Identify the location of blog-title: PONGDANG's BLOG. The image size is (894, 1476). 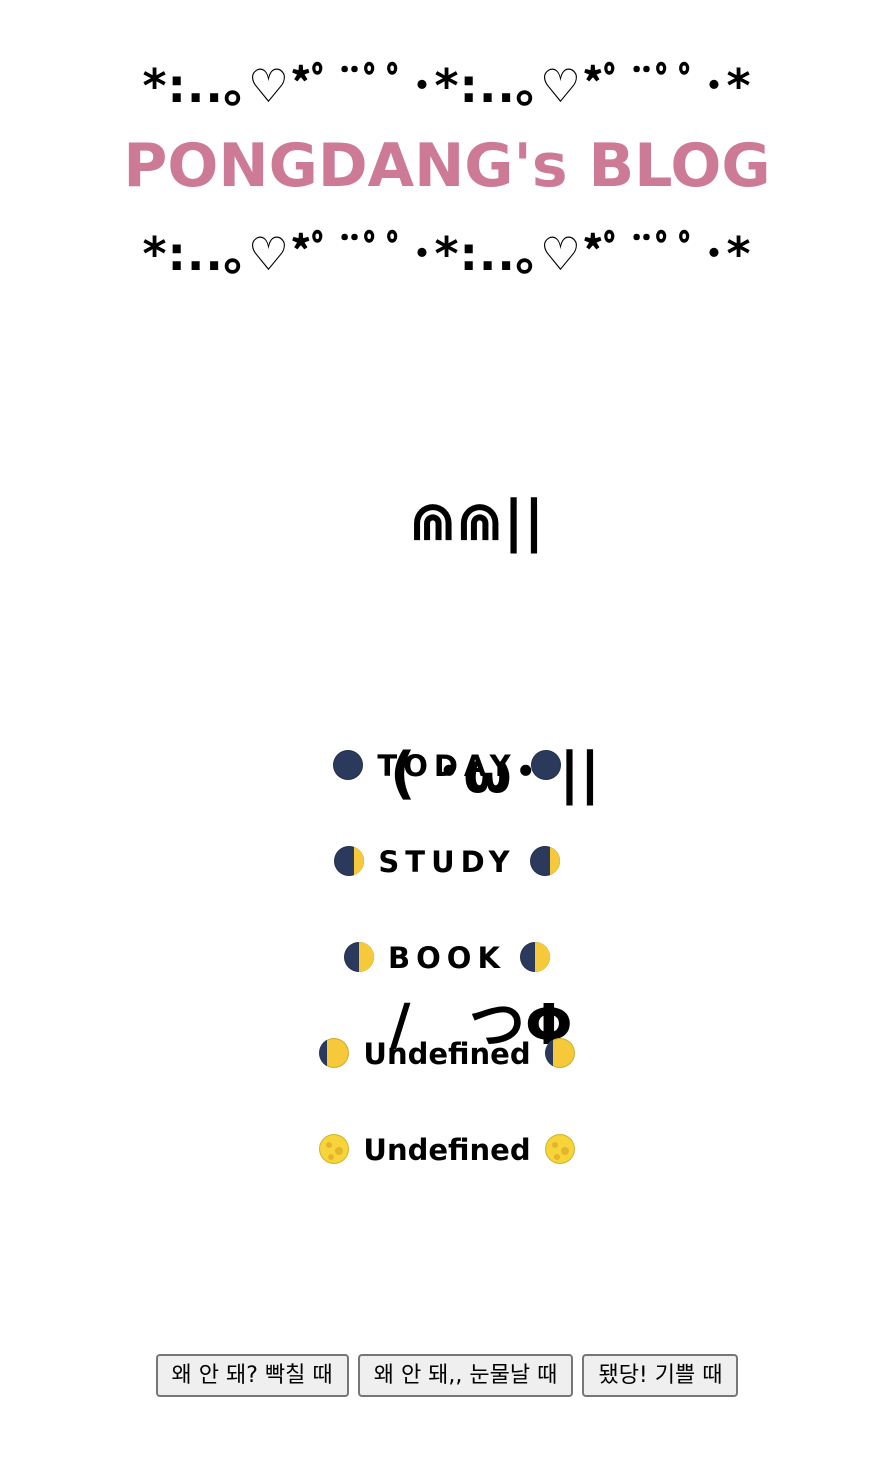
(447, 166).